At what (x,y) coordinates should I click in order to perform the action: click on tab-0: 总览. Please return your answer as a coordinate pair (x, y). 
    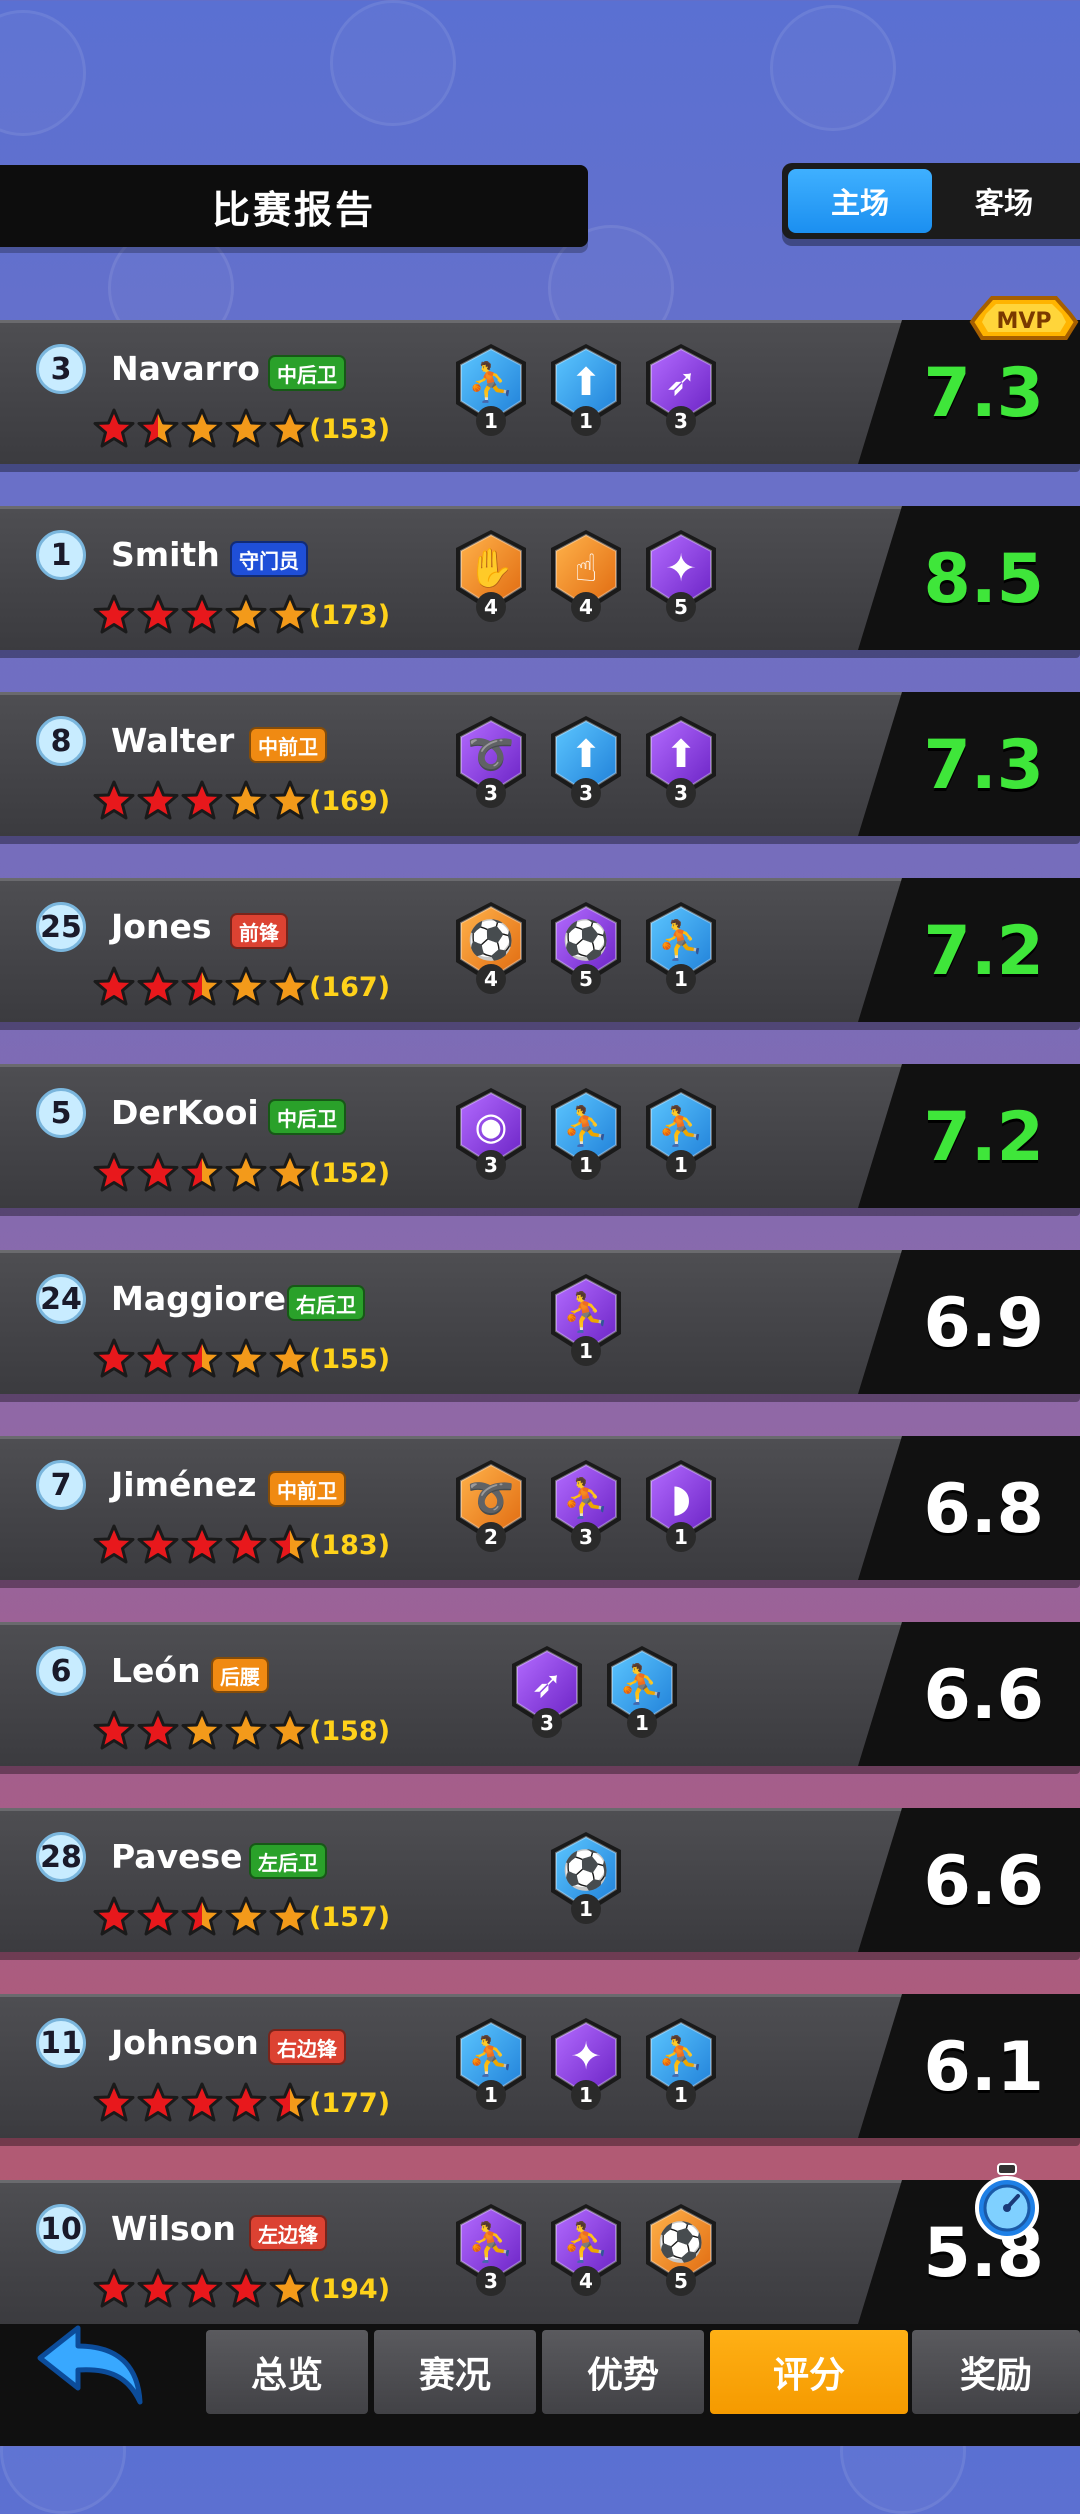
    Looking at the image, I should click on (287, 2372).